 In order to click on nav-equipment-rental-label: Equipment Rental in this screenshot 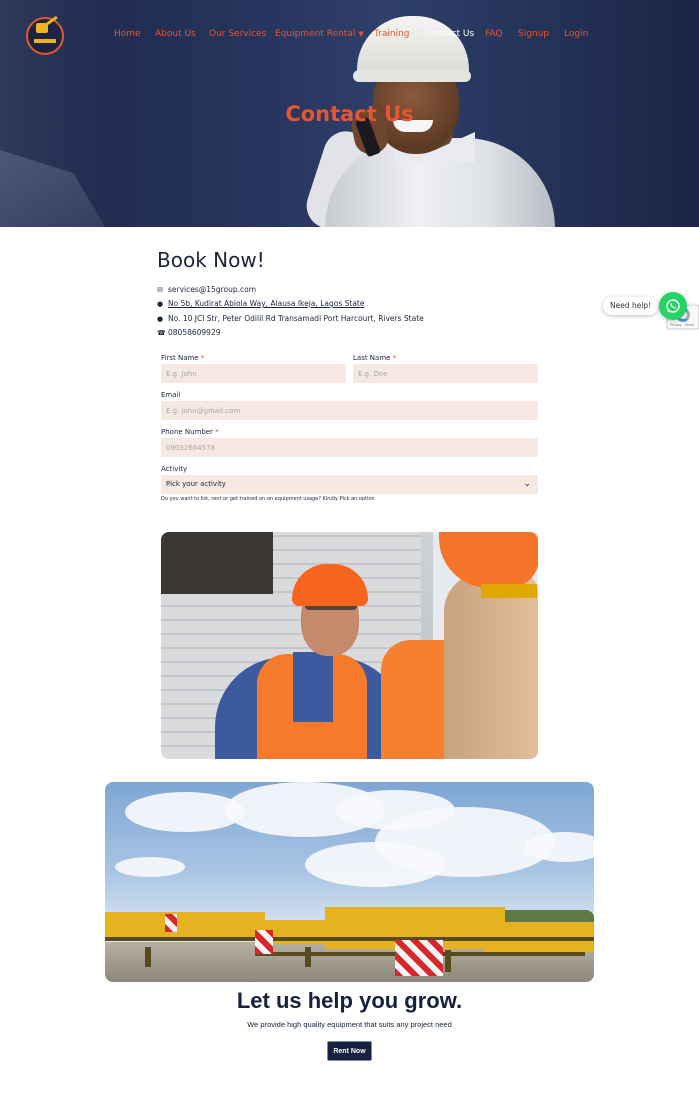, I will do `click(315, 34)`.